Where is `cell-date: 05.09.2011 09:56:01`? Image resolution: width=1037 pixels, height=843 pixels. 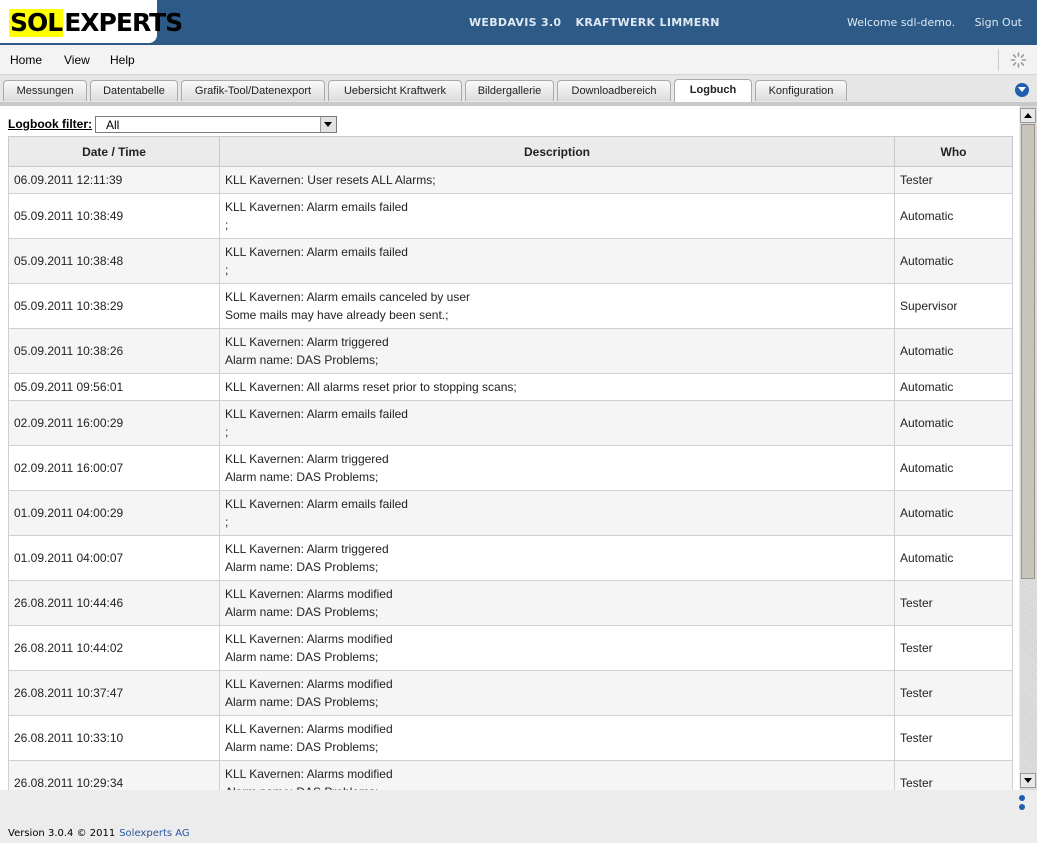
cell-date: 05.09.2011 09:56:01 is located at coordinates (114, 387).